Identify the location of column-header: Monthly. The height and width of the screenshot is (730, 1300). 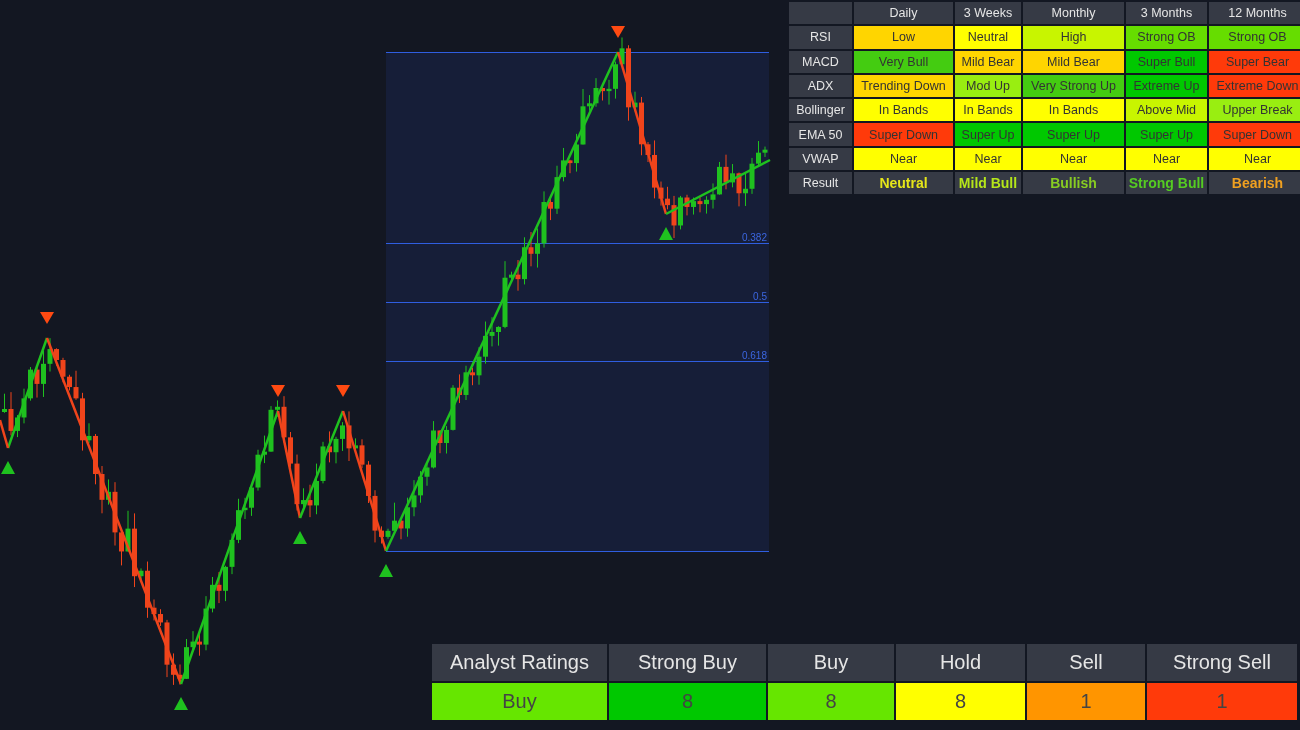
(1073, 13).